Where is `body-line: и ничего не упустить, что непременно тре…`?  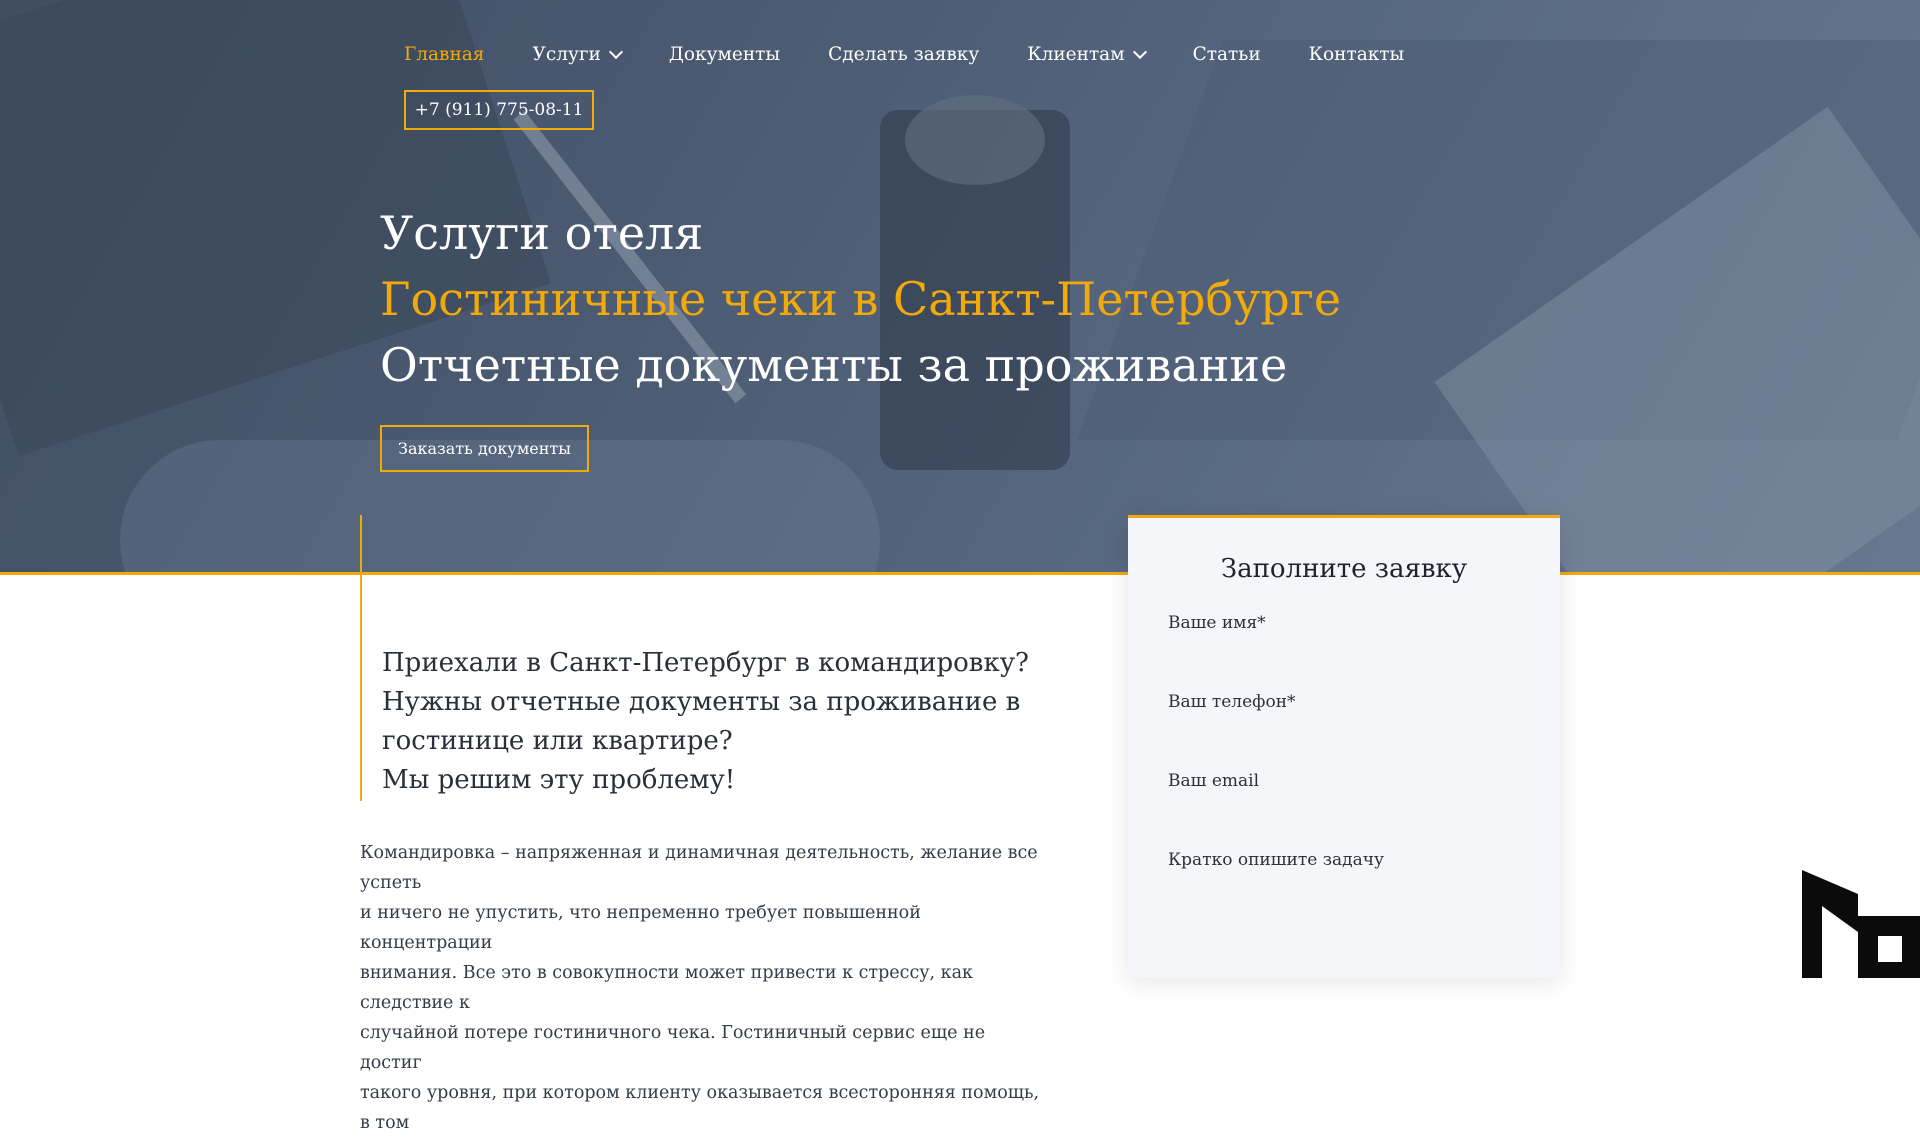 body-line: и ничего не упустить, что непременно тре… is located at coordinates (640, 928).